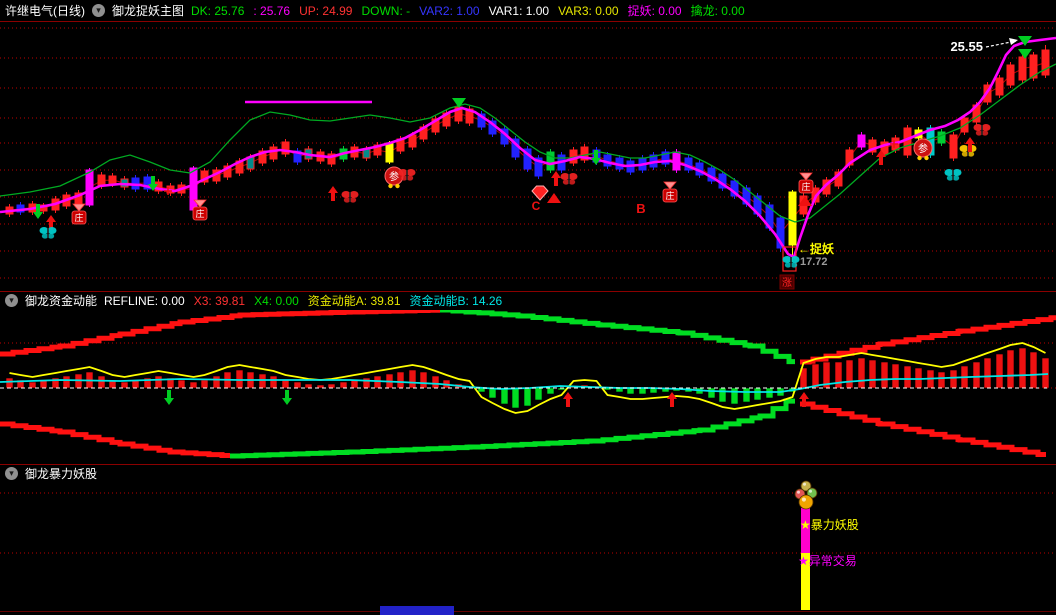 The image size is (1056, 615). Describe the element at coordinates (654, 11) in the screenshot. I see `indicator-value: 捉妖: 0.00` at that location.